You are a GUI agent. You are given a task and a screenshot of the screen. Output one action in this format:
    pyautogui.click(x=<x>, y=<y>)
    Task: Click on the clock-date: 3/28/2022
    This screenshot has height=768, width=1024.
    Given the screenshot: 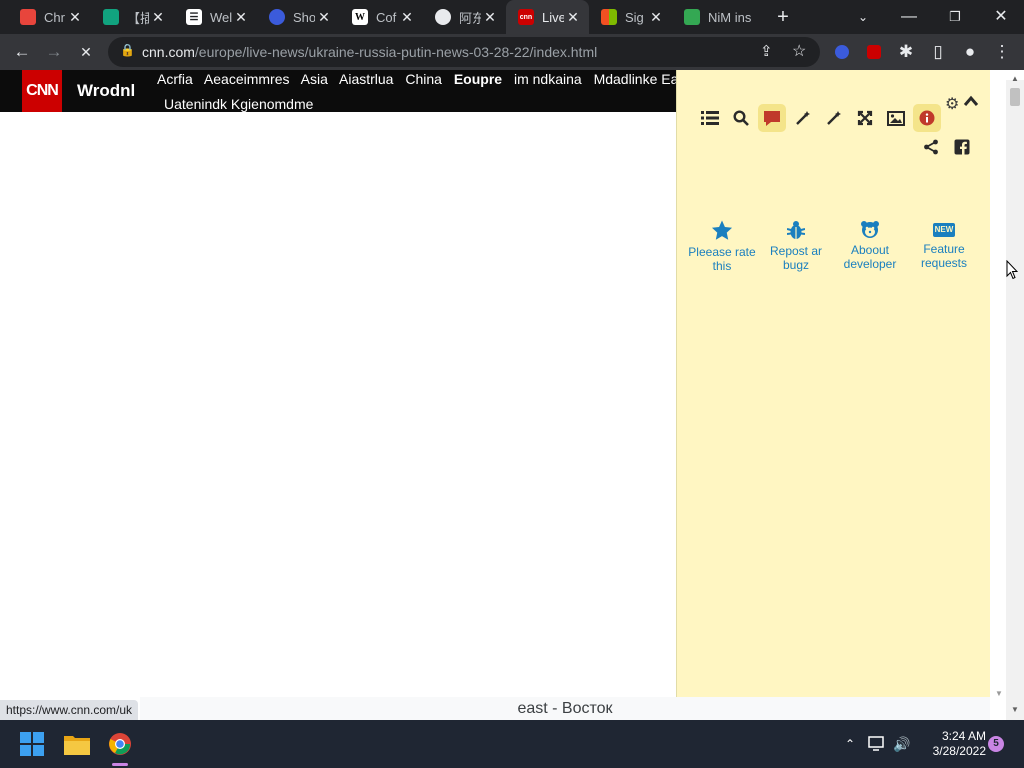 What is the action you would take?
    pyautogui.click(x=959, y=751)
    